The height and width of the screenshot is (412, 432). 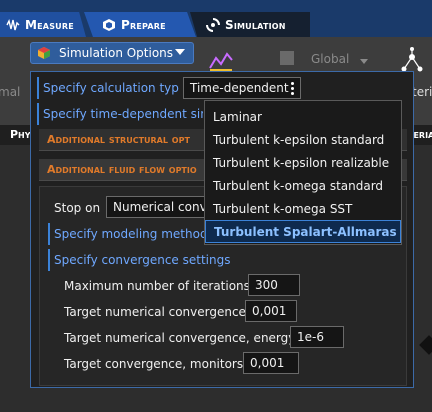 What do you see at coordinates (303, 231) in the screenshot?
I see `dropdown-option-spalart-allmaras: Turbulent Spalart-Allmaras` at bounding box center [303, 231].